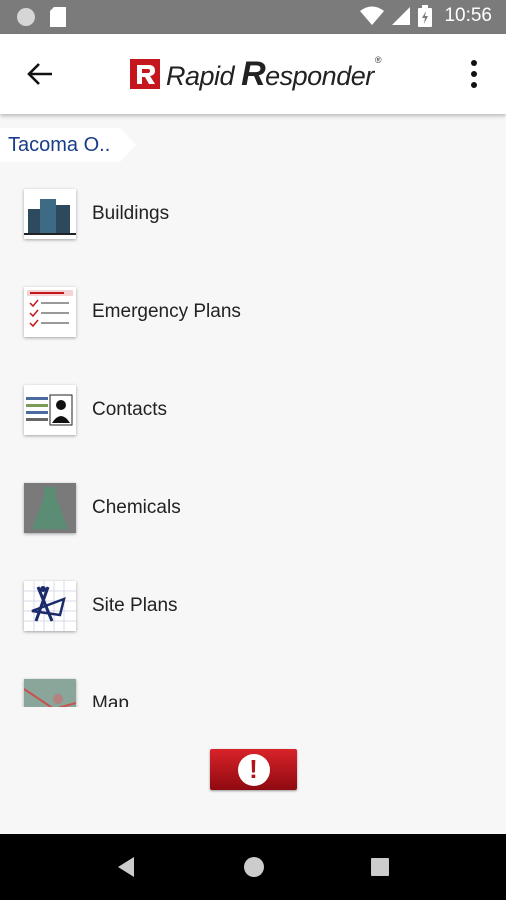  I want to click on nav-back-icon, so click(126, 867).